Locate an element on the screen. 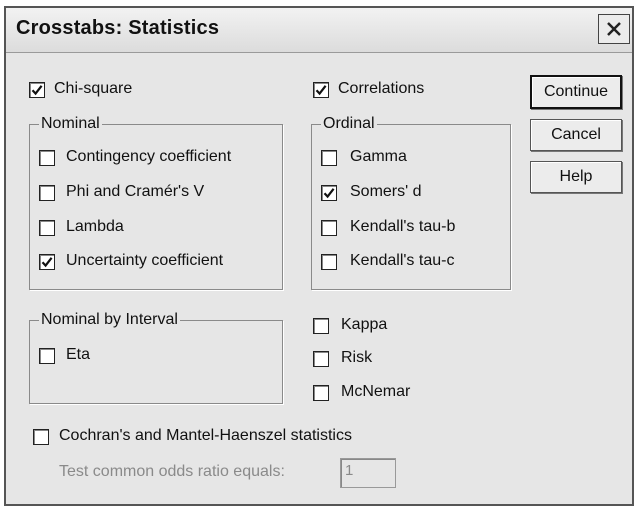 The height and width of the screenshot is (510, 640). risk-label: Risk is located at coordinates (357, 357).